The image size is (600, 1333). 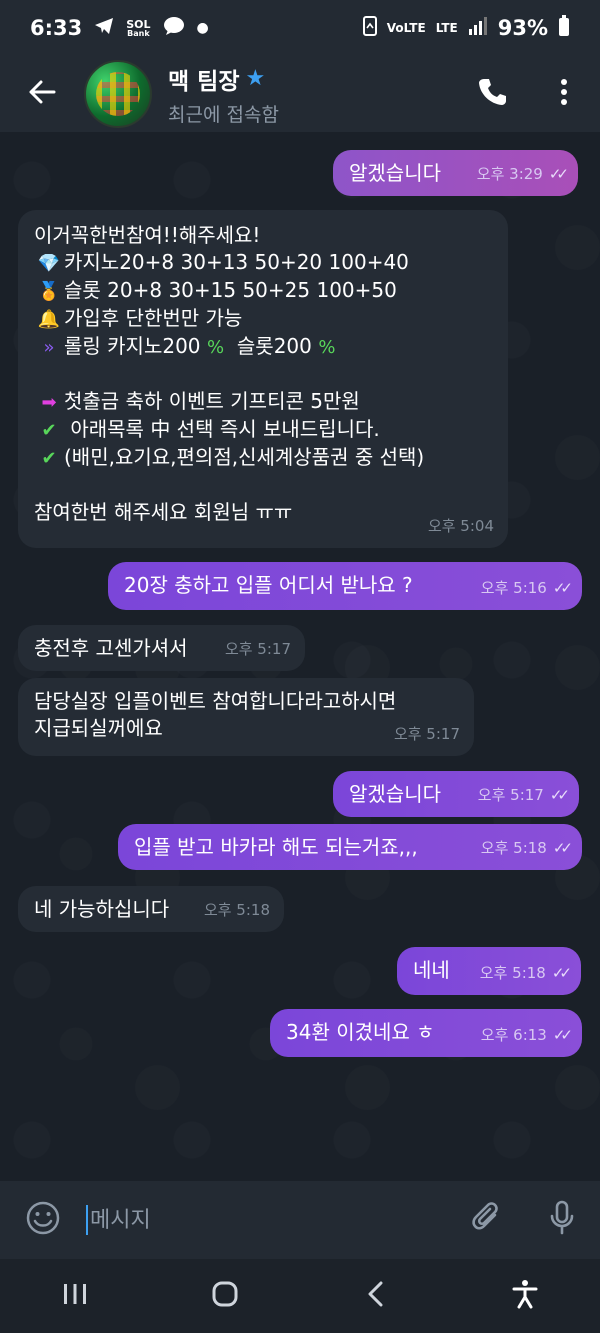 I want to click on home-button, so click(x=225, y=1296).